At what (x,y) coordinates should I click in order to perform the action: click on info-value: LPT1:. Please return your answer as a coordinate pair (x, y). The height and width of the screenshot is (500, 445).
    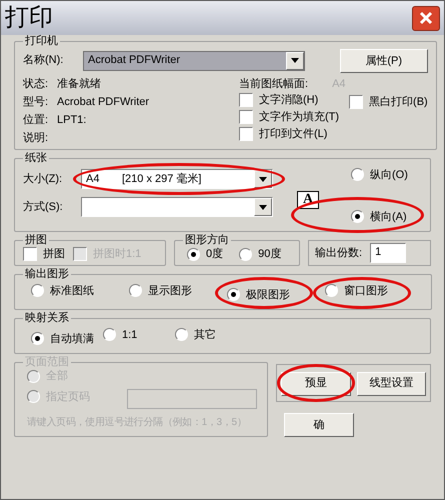
    Looking at the image, I should click on (71, 120).